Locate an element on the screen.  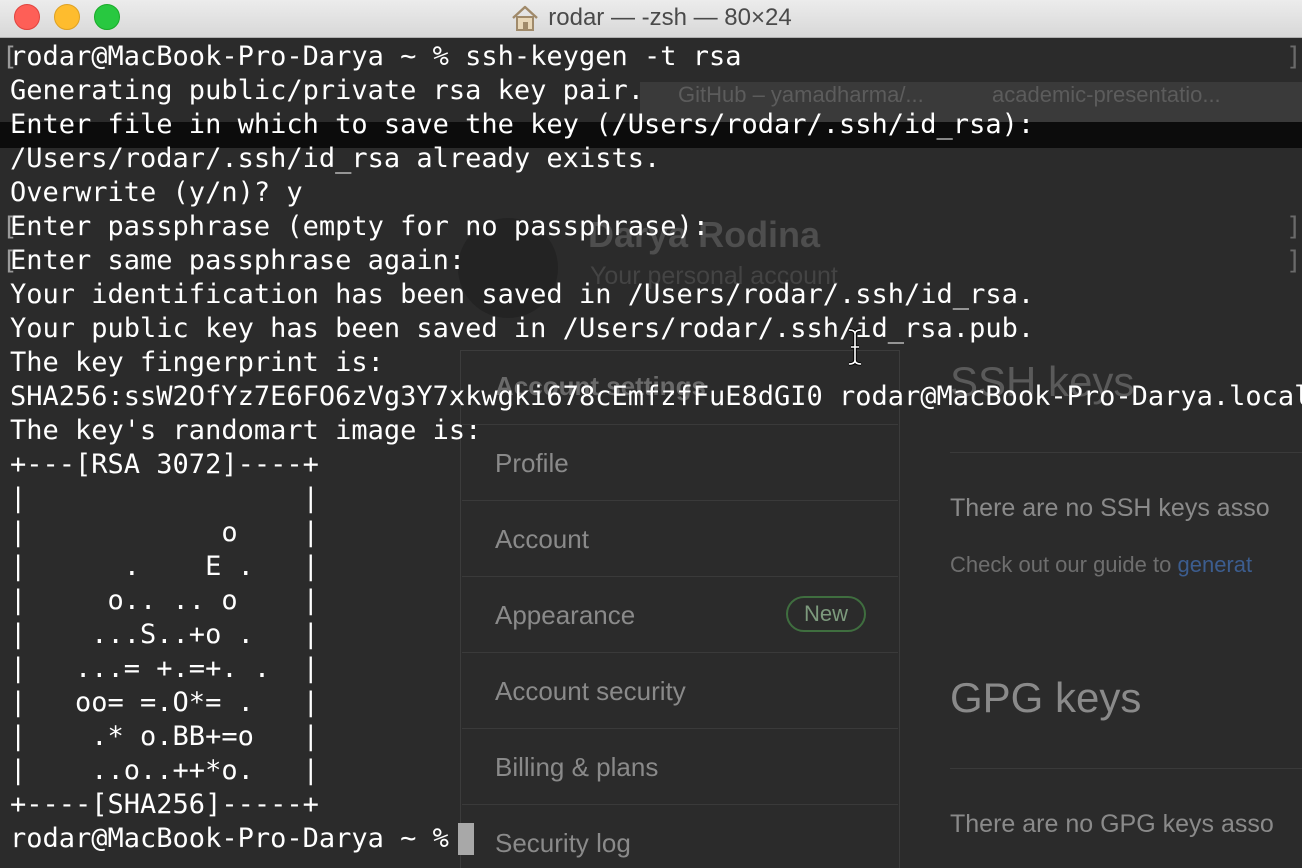
prompt-line: rodar@MacBook-Pro-Darya ~ % is located at coordinates (238, 838).